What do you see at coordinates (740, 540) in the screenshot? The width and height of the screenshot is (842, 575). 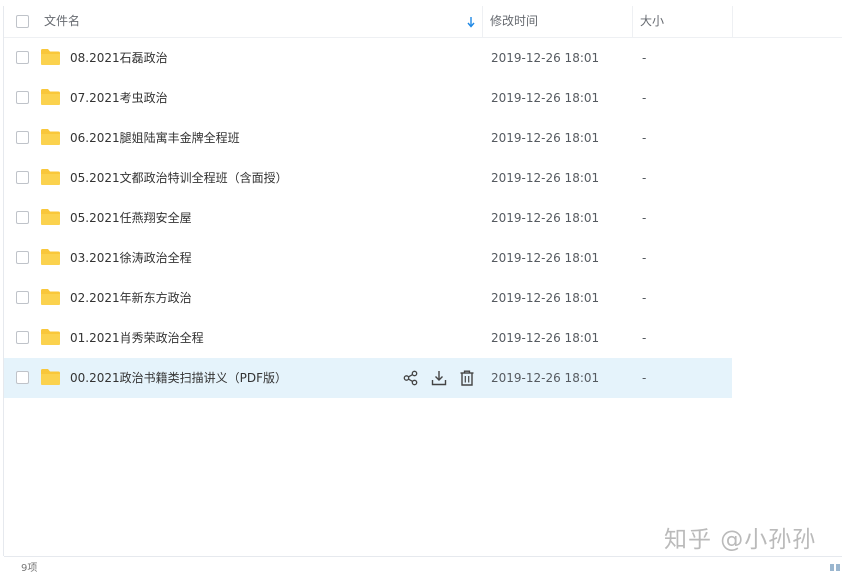 I see `watermark: 知乎 @小孙孙` at bounding box center [740, 540].